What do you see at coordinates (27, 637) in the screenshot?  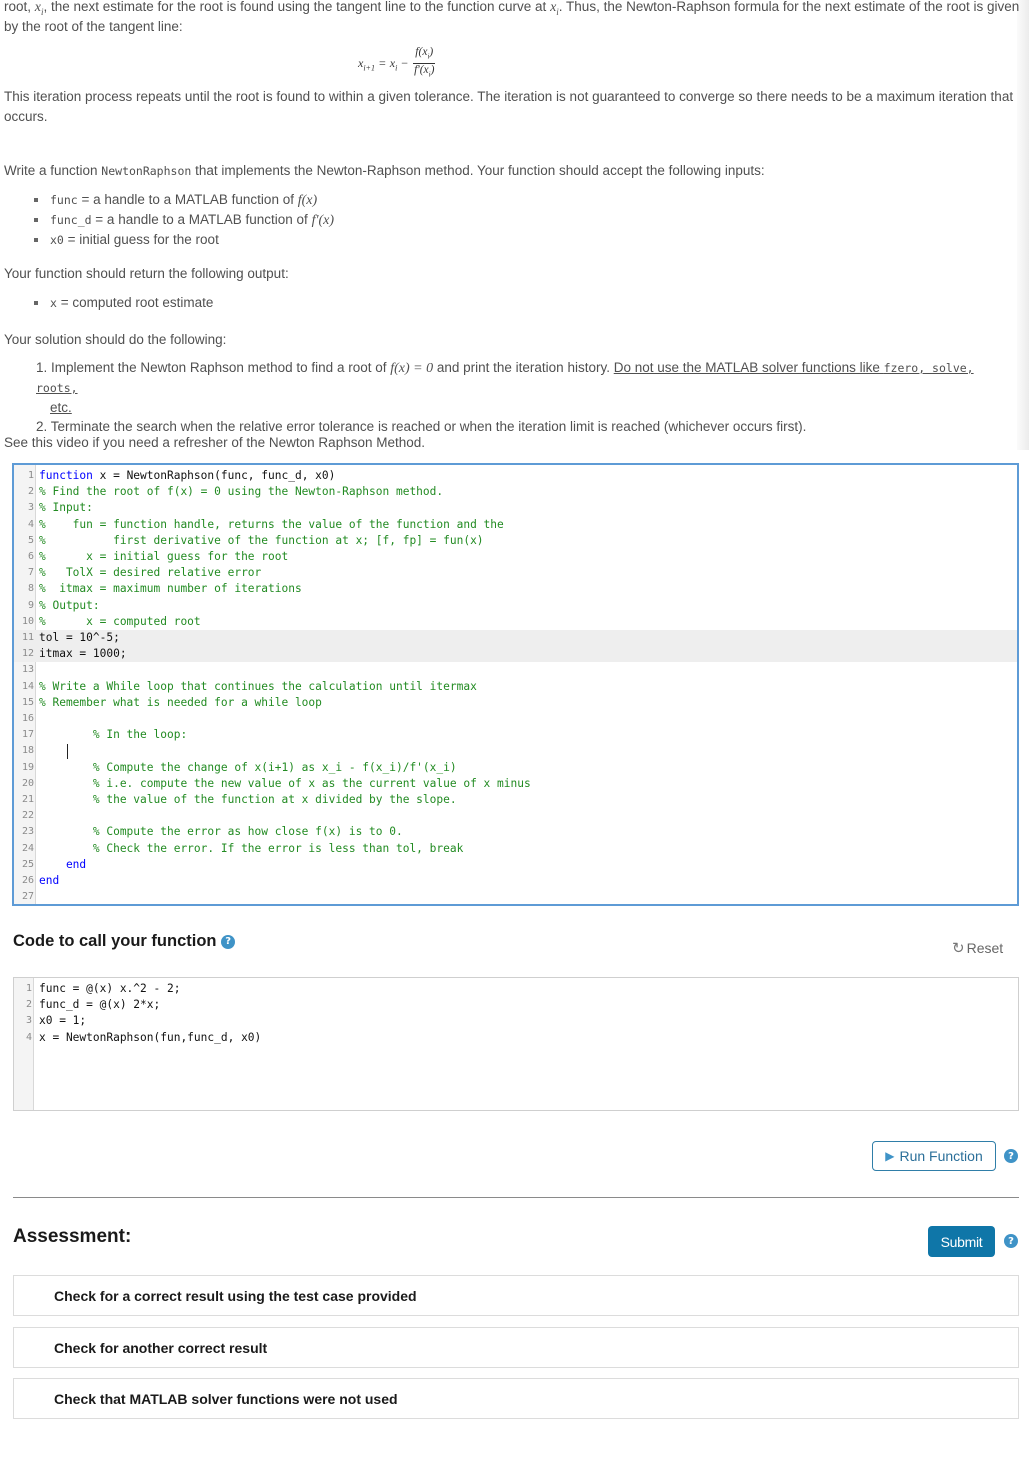 I see `line-number: 11` at bounding box center [27, 637].